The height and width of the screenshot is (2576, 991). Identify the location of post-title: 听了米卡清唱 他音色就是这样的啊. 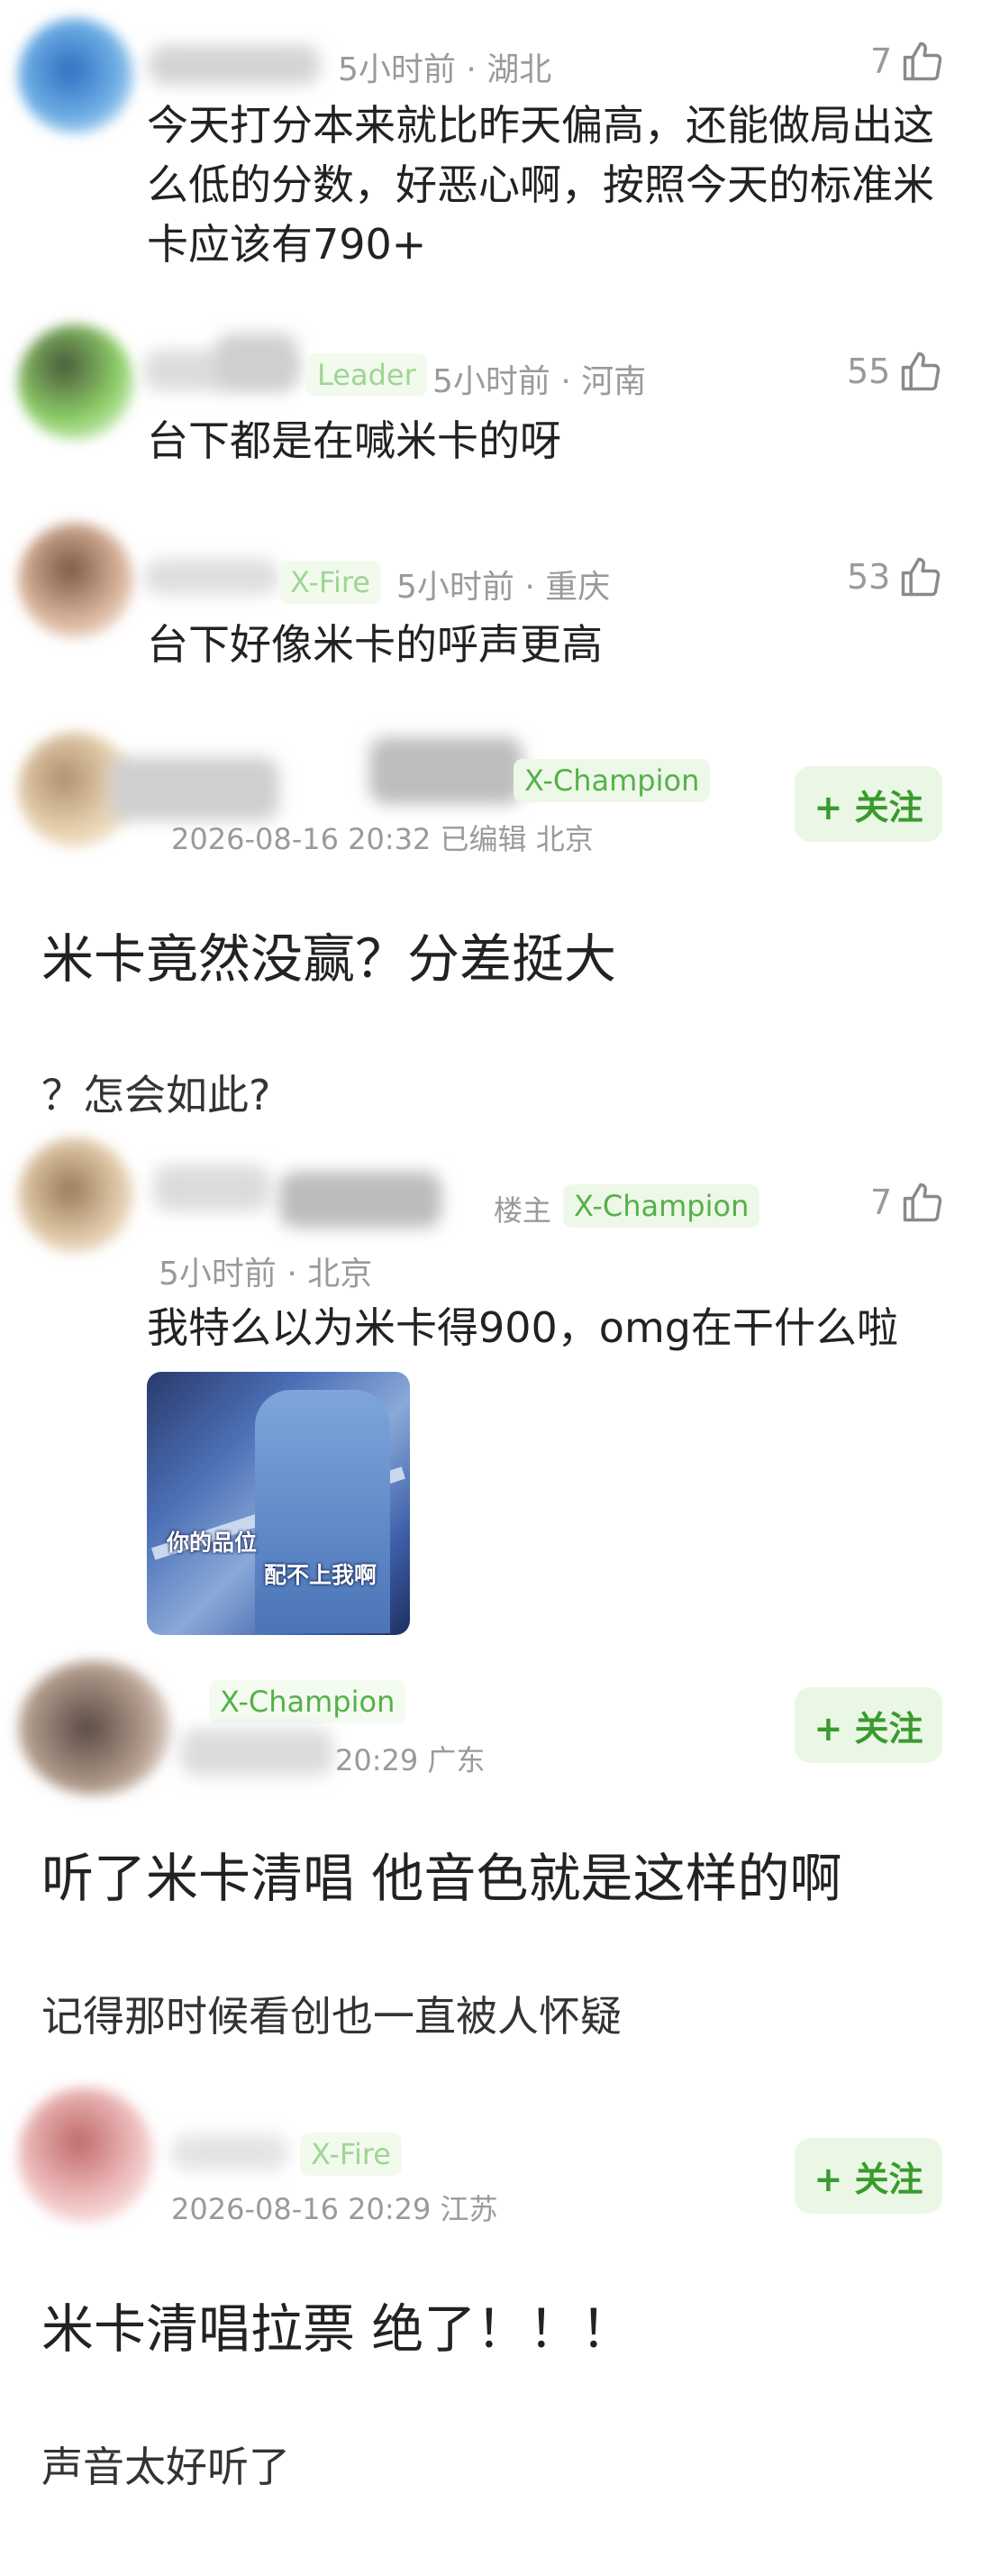
(441, 1879).